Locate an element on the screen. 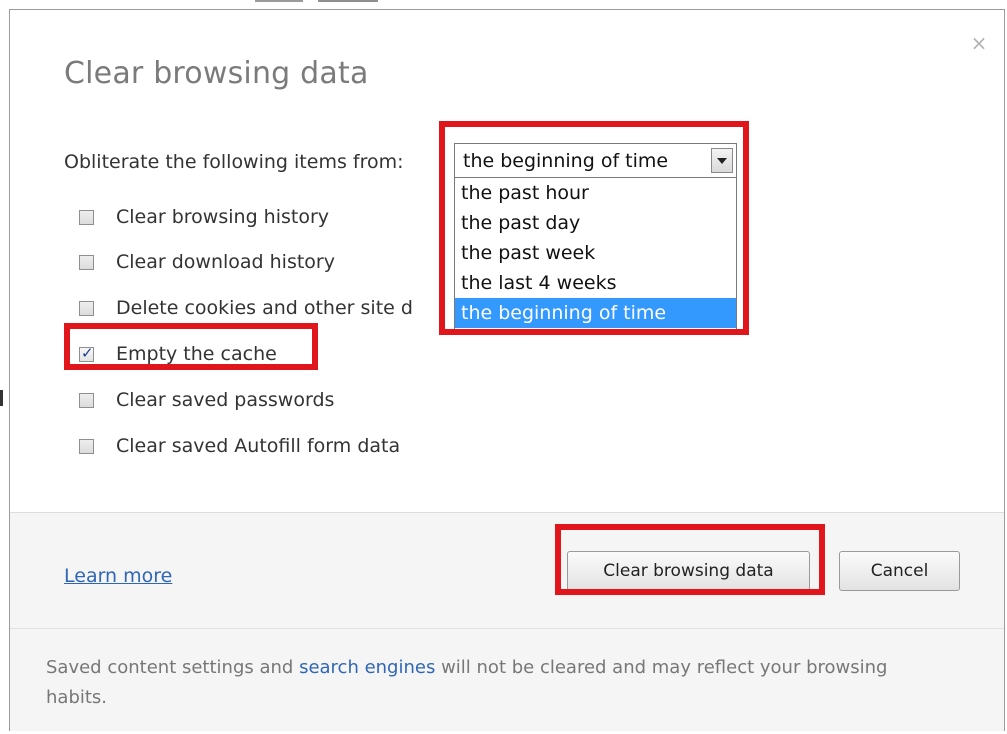 This screenshot has width=1007, height=734. checkbox-label: Clear browsing history is located at coordinates (223, 217).